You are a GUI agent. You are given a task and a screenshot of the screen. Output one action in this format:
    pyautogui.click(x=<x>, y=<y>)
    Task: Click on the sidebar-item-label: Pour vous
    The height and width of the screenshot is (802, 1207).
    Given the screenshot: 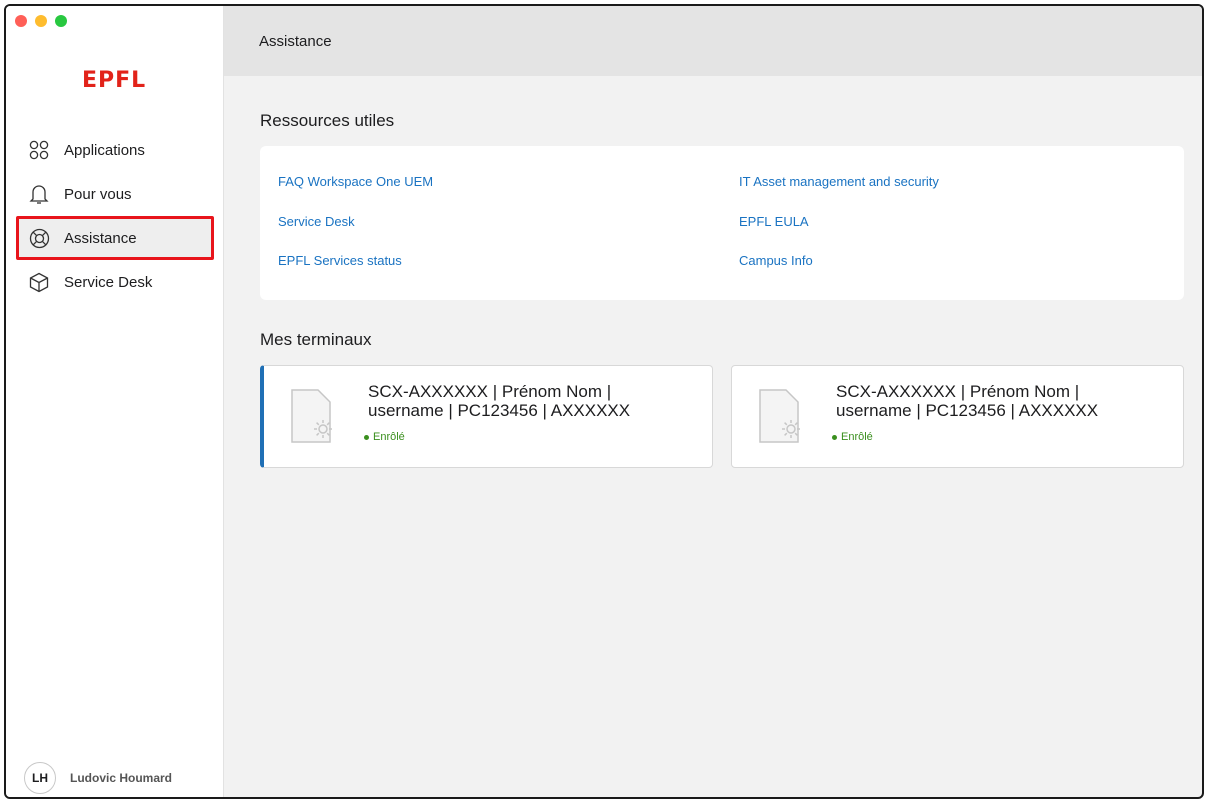 What is the action you would take?
    pyautogui.click(x=98, y=194)
    